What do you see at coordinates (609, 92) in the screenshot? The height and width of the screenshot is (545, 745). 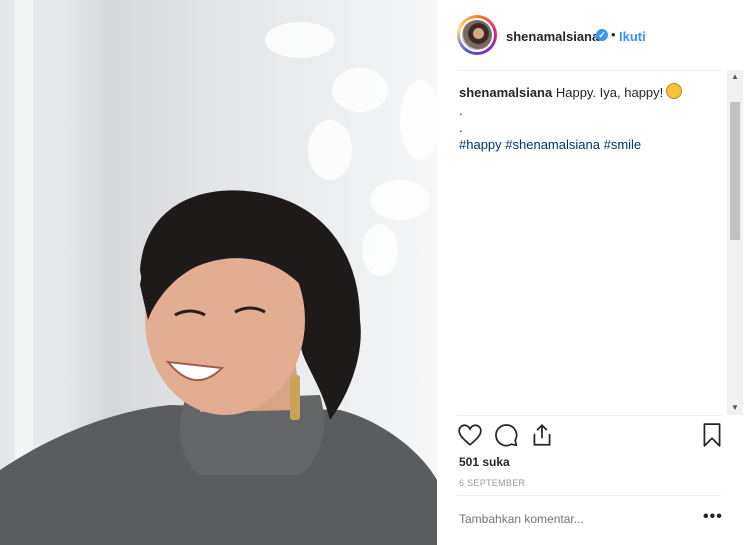 I see `caption-text: Happy. Iya, happy!` at bounding box center [609, 92].